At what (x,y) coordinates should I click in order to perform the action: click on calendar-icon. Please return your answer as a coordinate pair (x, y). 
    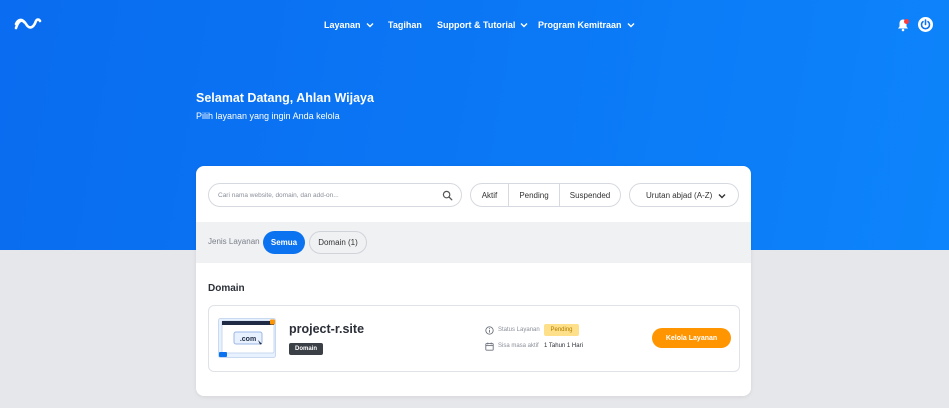
    Looking at the image, I should click on (489, 346).